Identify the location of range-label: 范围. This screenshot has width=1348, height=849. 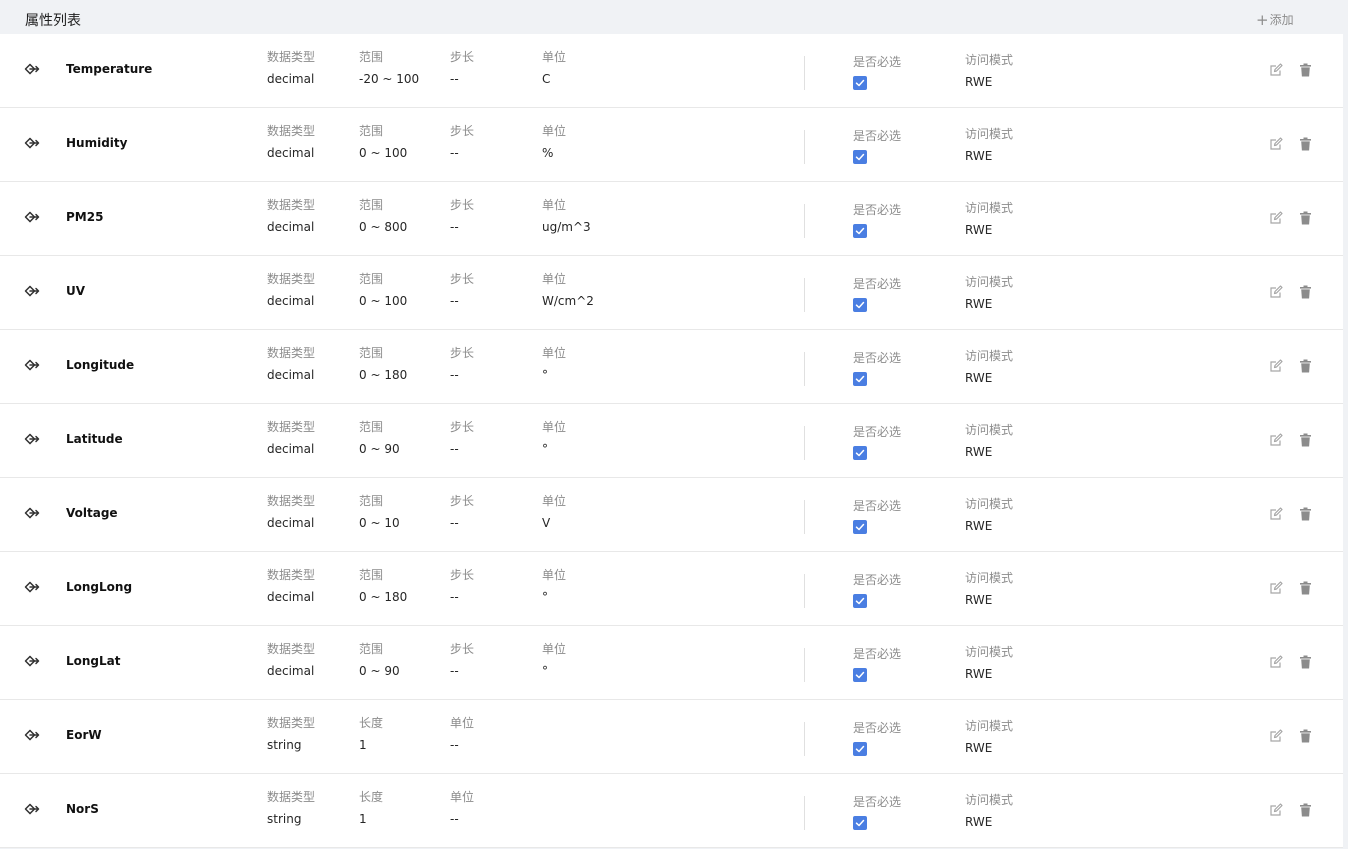
(371, 279).